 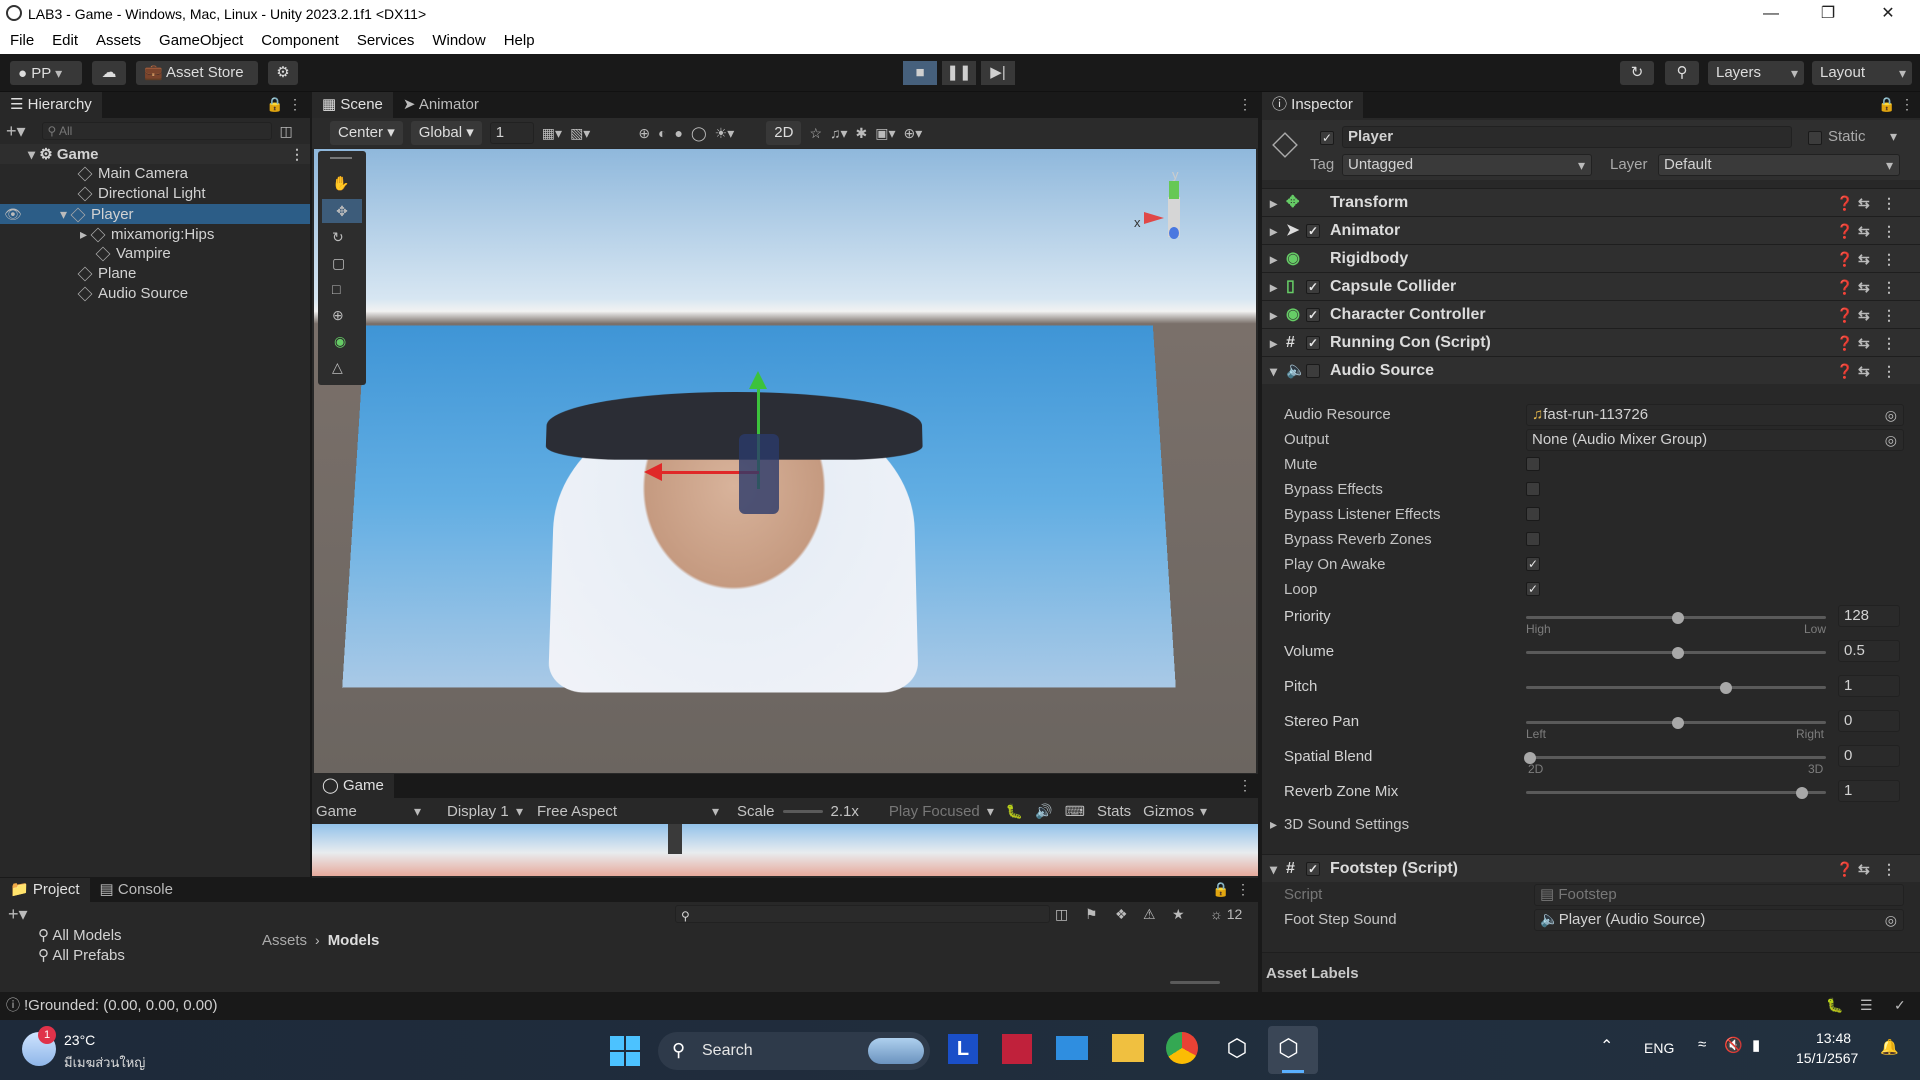 I want to click on close-icon: ✕, so click(x=1888, y=14).